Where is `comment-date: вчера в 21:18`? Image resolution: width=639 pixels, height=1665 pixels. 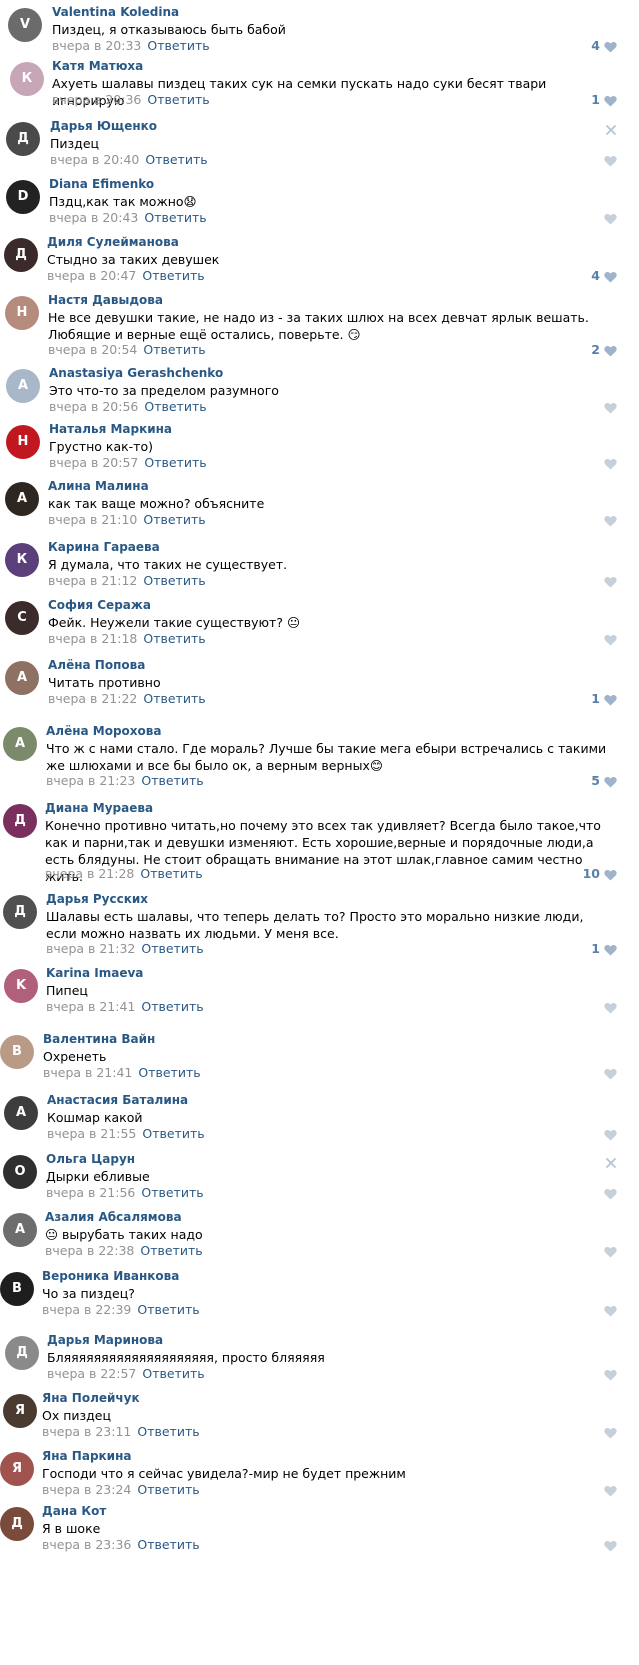
comment-date: вчера в 21:18 is located at coordinates (92, 638).